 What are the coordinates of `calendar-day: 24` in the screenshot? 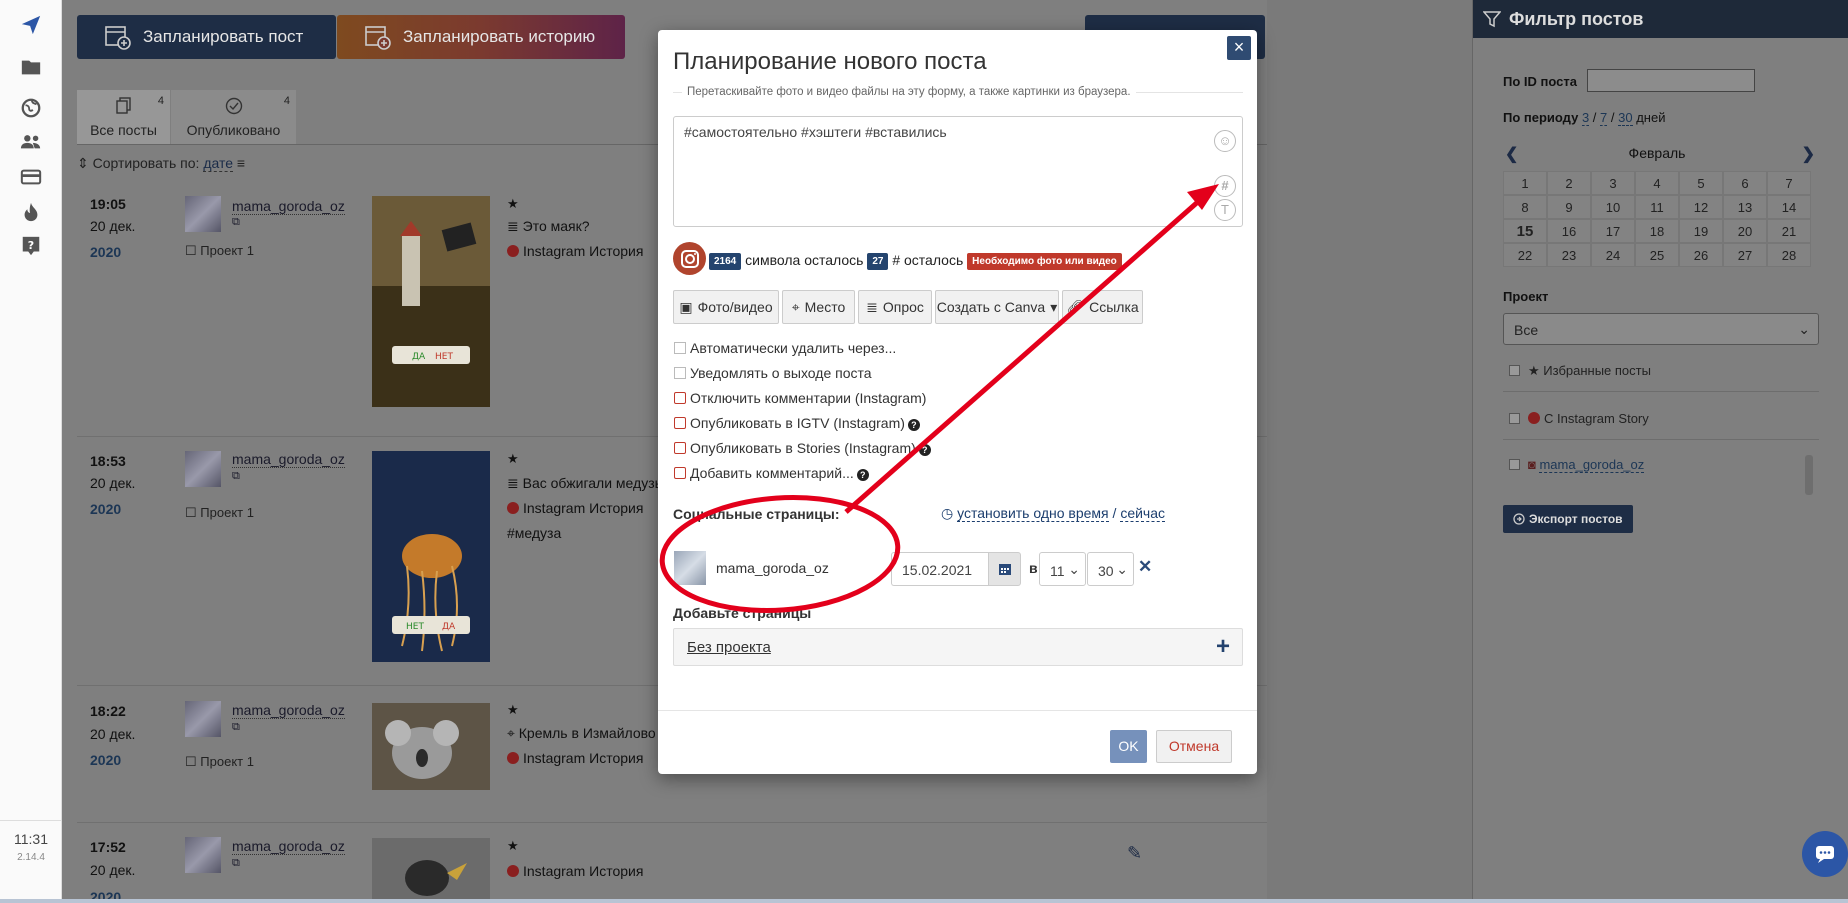 It's located at (1613, 255).